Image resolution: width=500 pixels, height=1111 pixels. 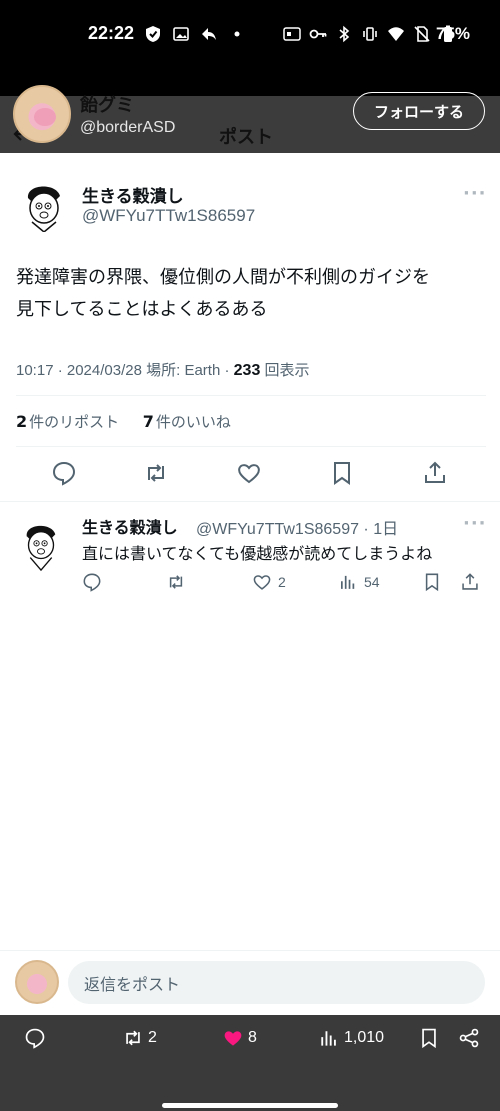 What do you see at coordinates (250, 1105) in the screenshot?
I see `home-indicator` at bounding box center [250, 1105].